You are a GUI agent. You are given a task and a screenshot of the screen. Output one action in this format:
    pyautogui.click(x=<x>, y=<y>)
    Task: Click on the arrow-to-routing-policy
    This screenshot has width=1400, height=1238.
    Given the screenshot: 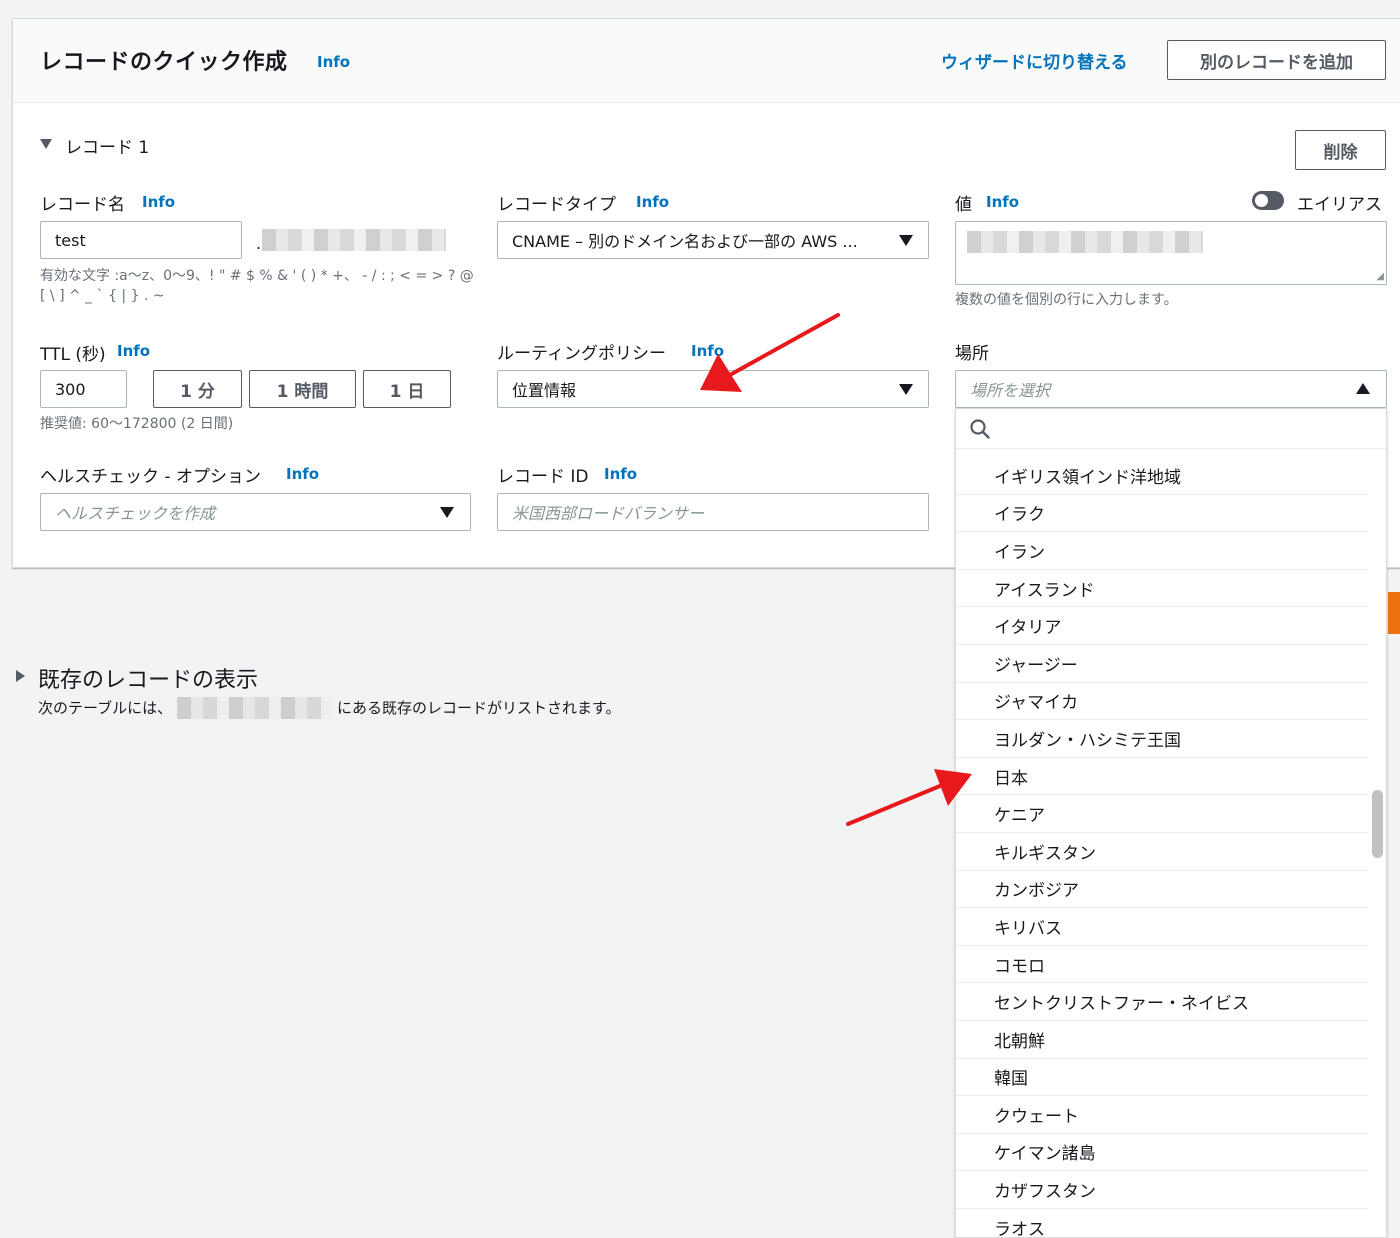 What is the action you would take?
    pyautogui.click(x=770, y=352)
    